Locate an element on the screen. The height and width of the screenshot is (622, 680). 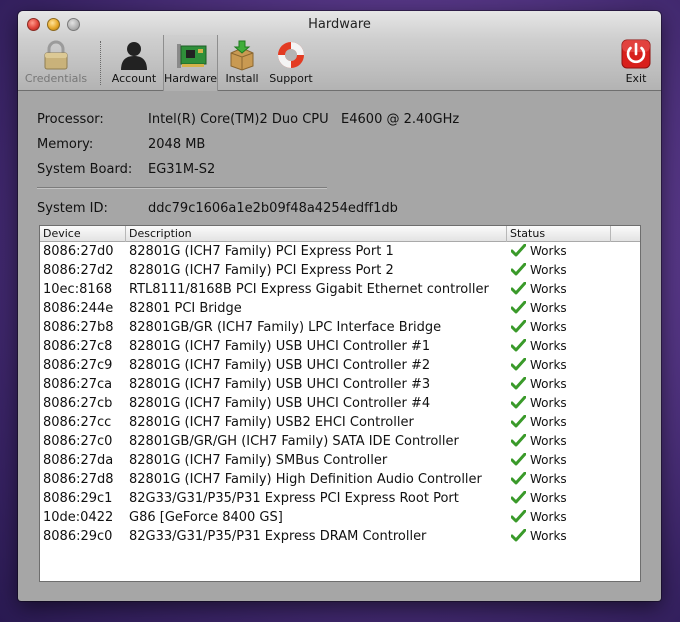
device-id-cell: 8086:244e is located at coordinates (78, 308).